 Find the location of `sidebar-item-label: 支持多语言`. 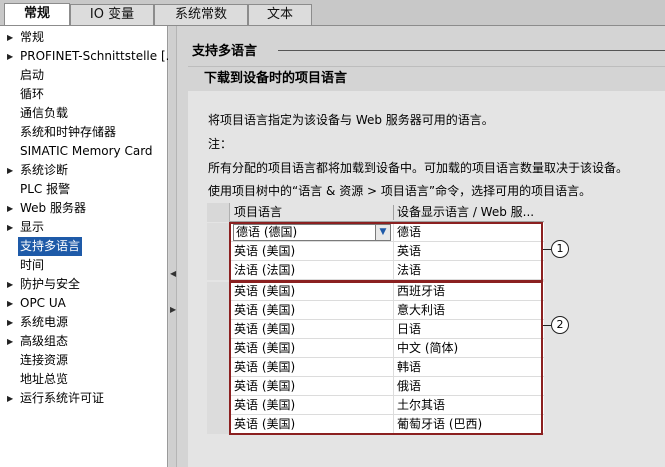

sidebar-item-label: 支持多语言 is located at coordinates (50, 246).